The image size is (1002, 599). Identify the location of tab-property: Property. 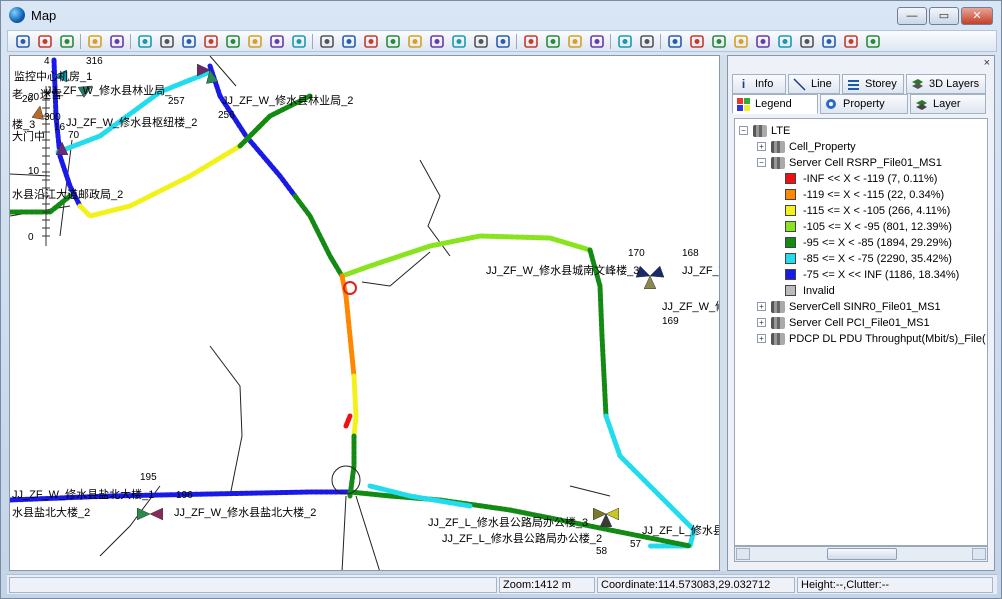
(864, 104).